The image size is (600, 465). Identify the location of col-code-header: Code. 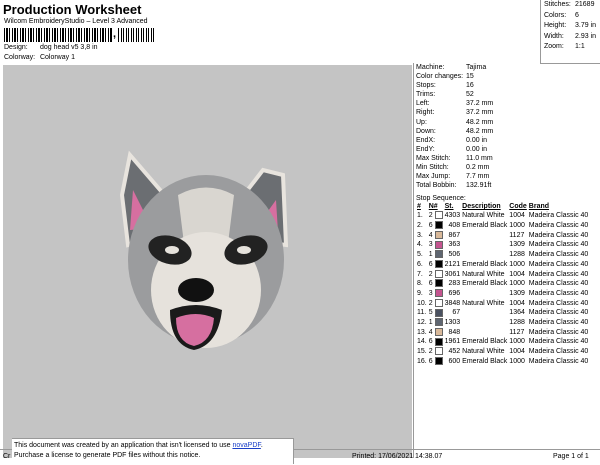
(518, 207).